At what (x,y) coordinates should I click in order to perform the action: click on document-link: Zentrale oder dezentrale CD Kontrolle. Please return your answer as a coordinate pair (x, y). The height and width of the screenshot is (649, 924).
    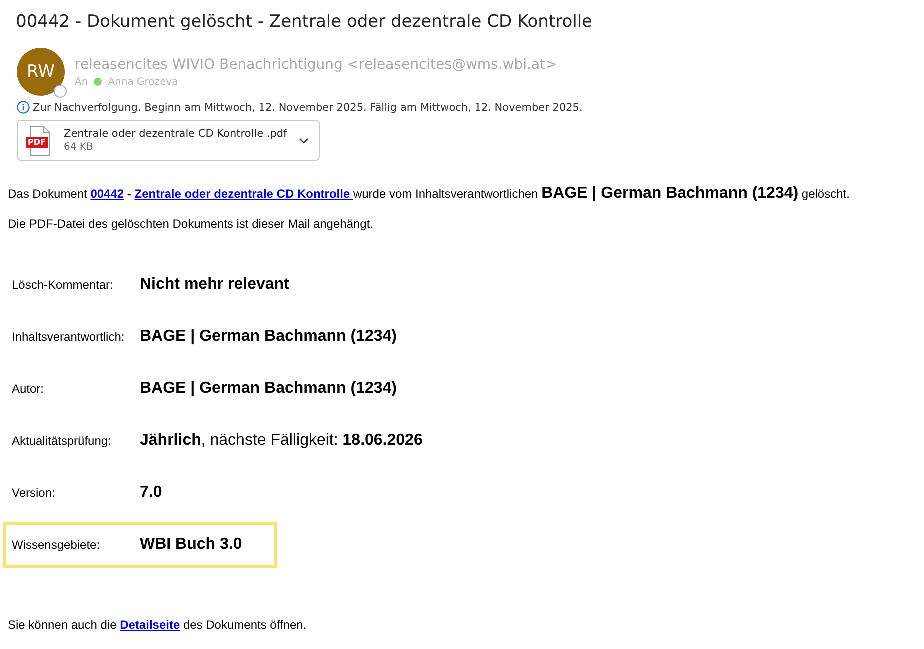
    Looking at the image, I should click on (244, 194).